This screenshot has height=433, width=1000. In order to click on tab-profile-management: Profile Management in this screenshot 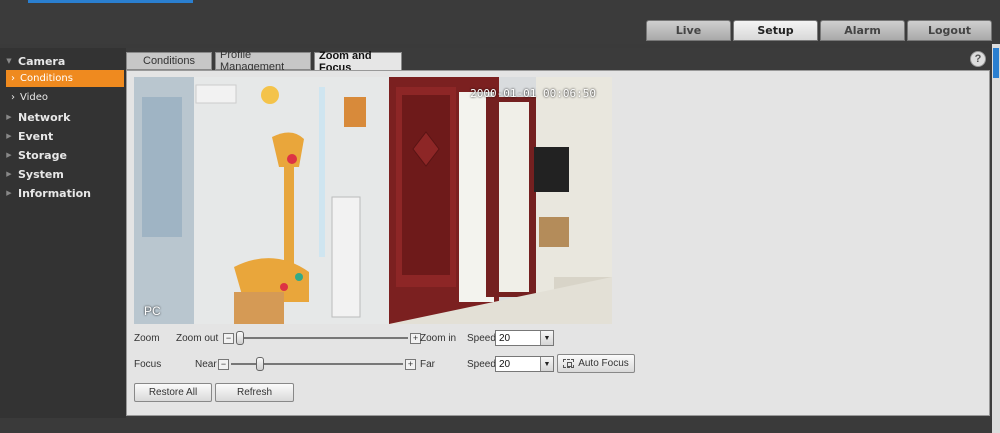, I will do `click(263, 61)`.